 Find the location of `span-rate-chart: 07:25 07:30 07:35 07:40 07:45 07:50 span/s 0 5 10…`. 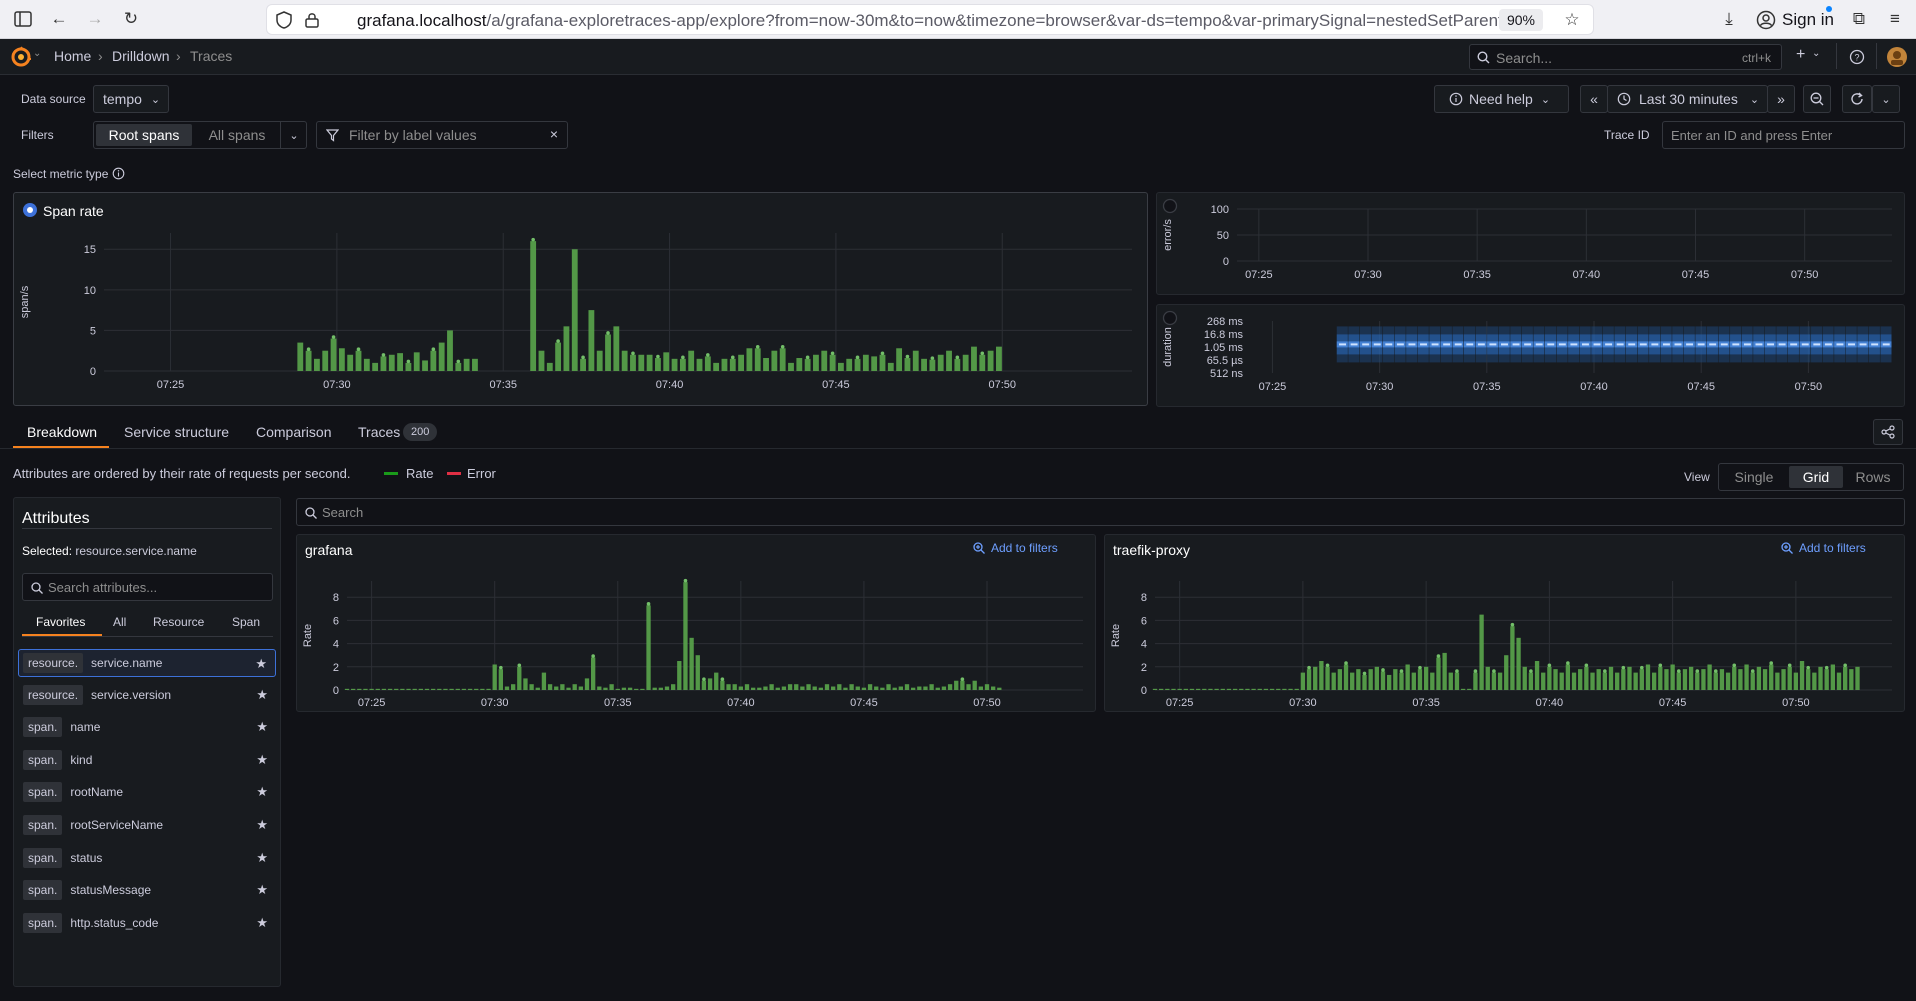

span-rate-chart: 07:25 07:30 07:35 07:40 07:45 07:50 span/s 0 5 10… is located at coordinates (580, 313).